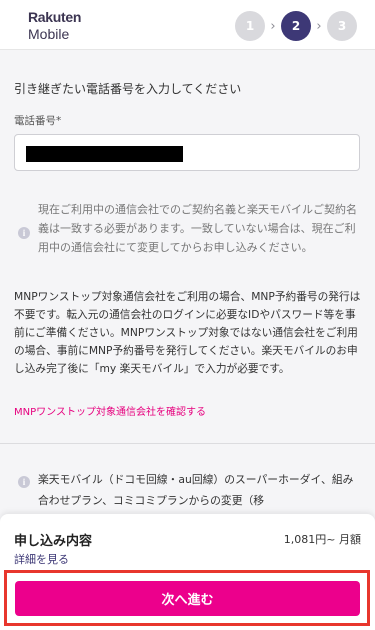 This screenshot has width=375, height=630. I want to click on logo-line1: Rakuten, so click(55, 17).